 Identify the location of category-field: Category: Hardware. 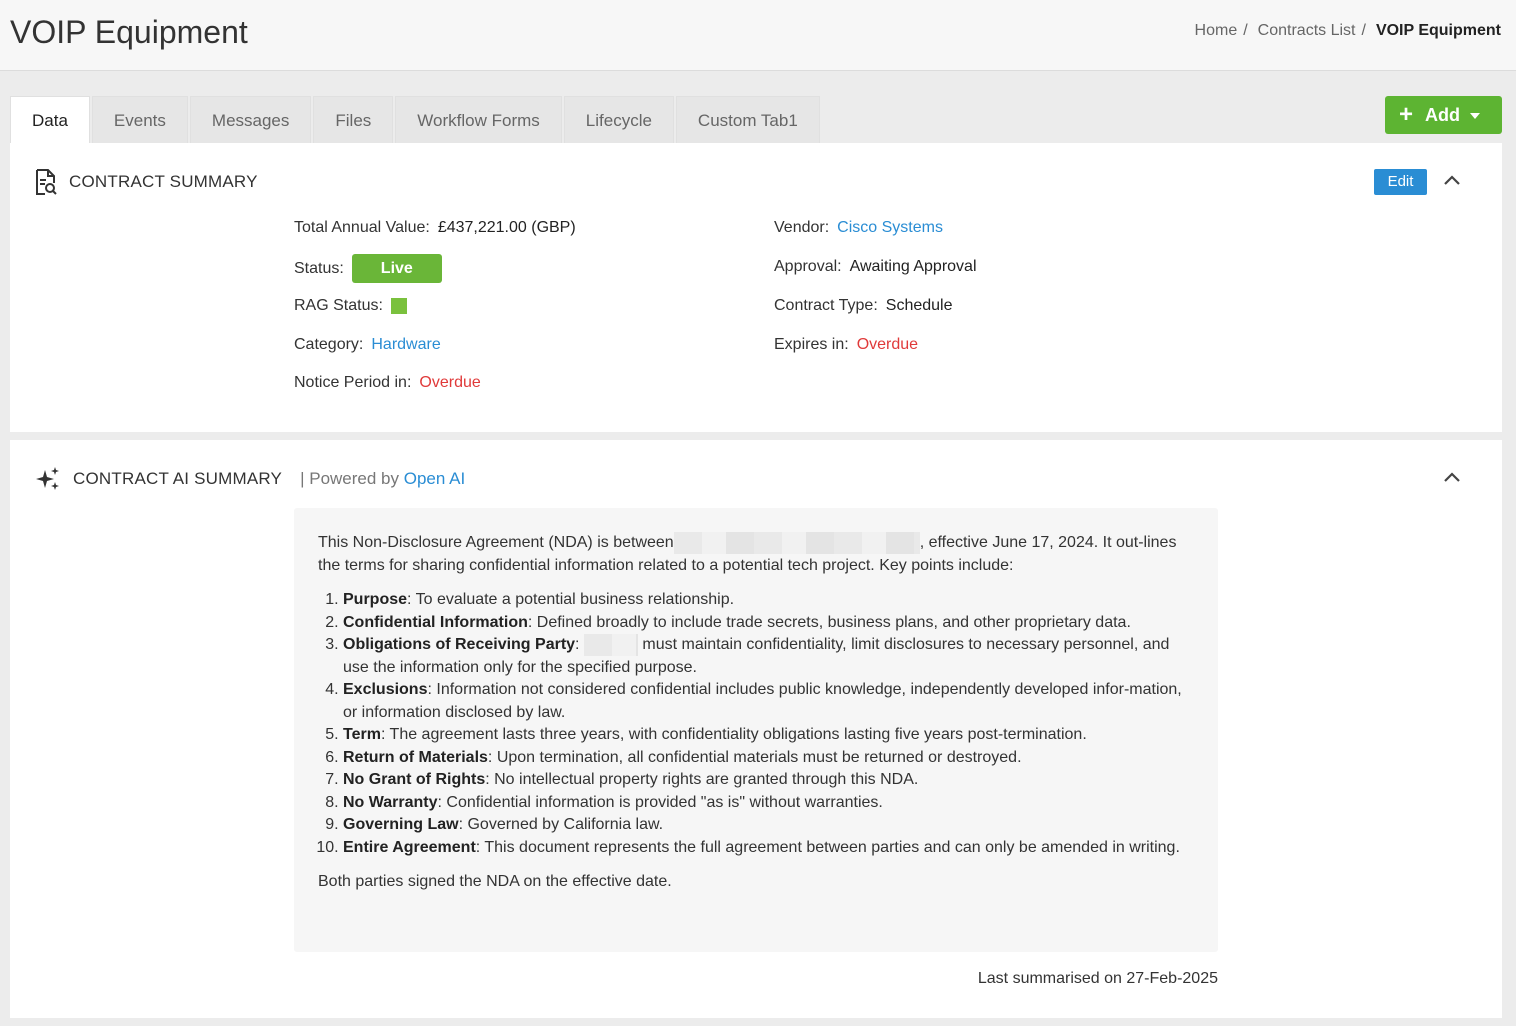
(367, 345).